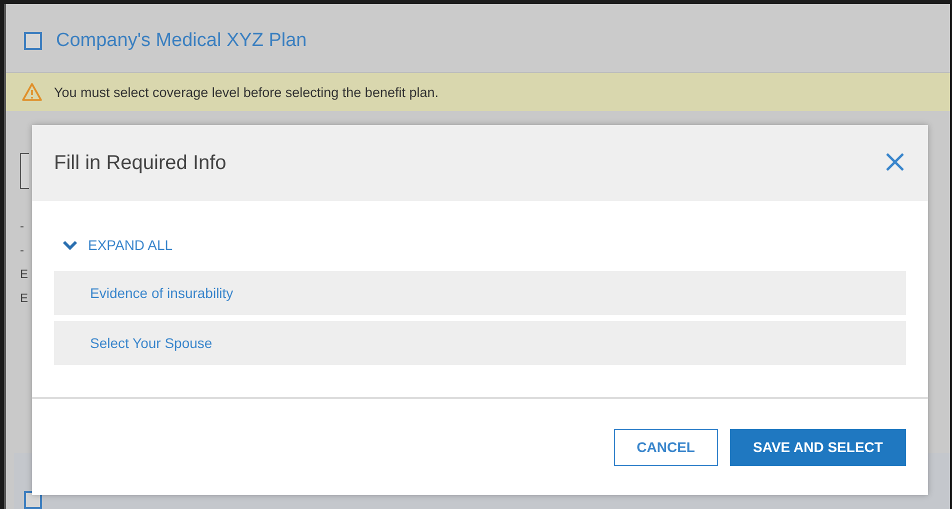  What do you see at coordinates (140, 163) in the screenshot?
I see `dialog-title: Fill in Required Info` at bounding box center [140, 163].